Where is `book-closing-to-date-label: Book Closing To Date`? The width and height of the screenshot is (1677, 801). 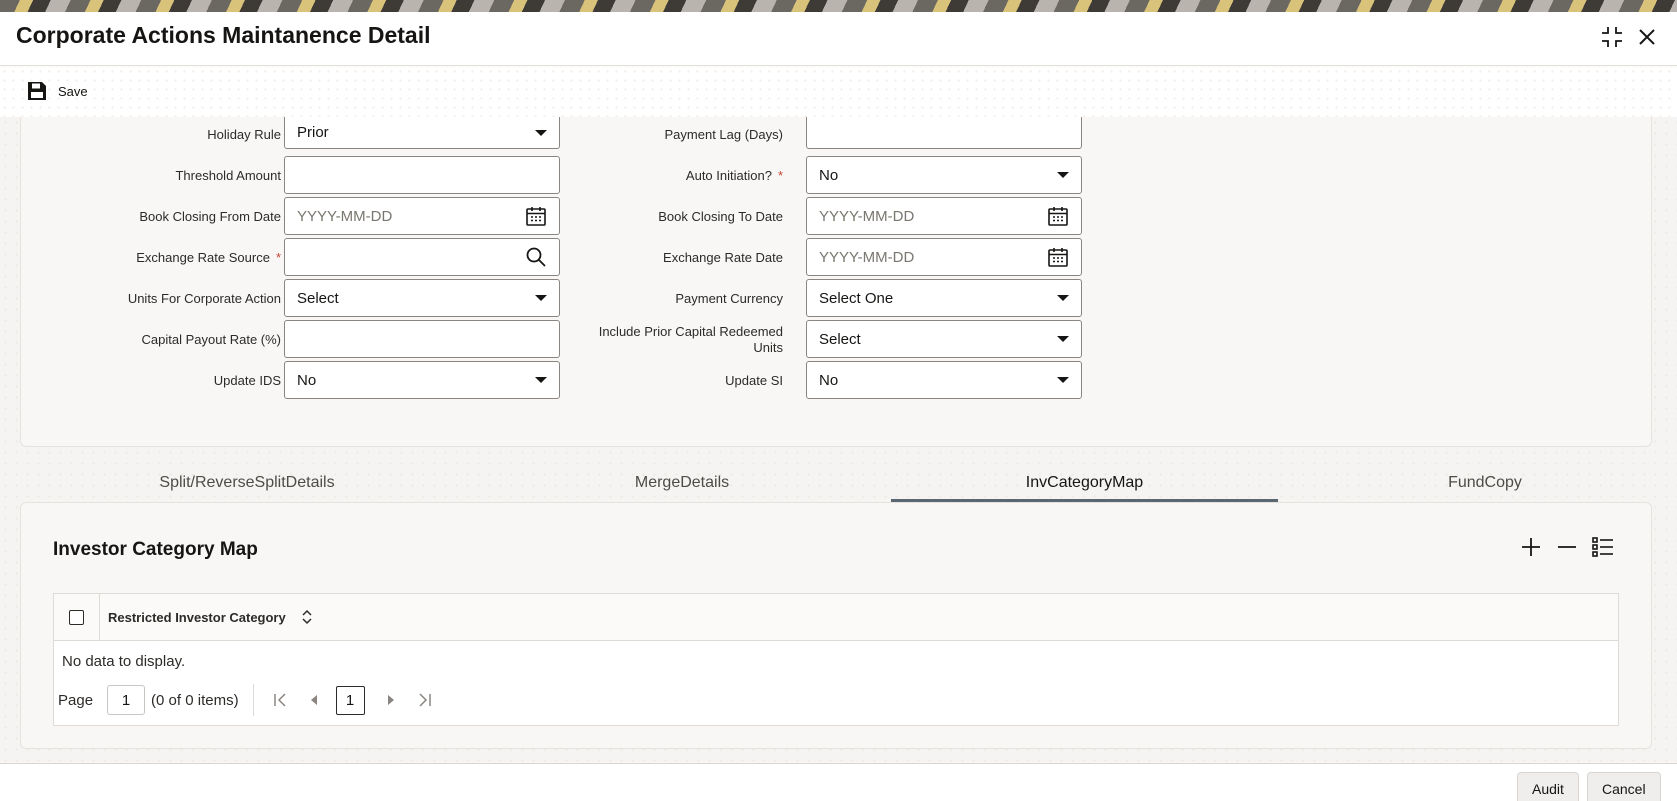 book-closing-to-date-label: Book Closing To Date is located at coordinates (720, 216).